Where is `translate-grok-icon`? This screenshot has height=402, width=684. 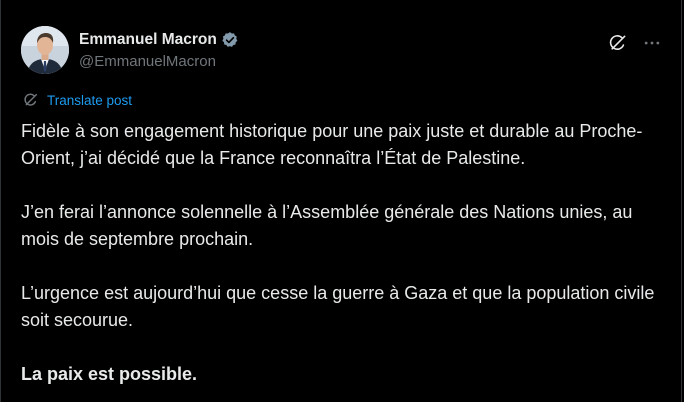
translate-grok-icon is located at coordinates (31, 100).